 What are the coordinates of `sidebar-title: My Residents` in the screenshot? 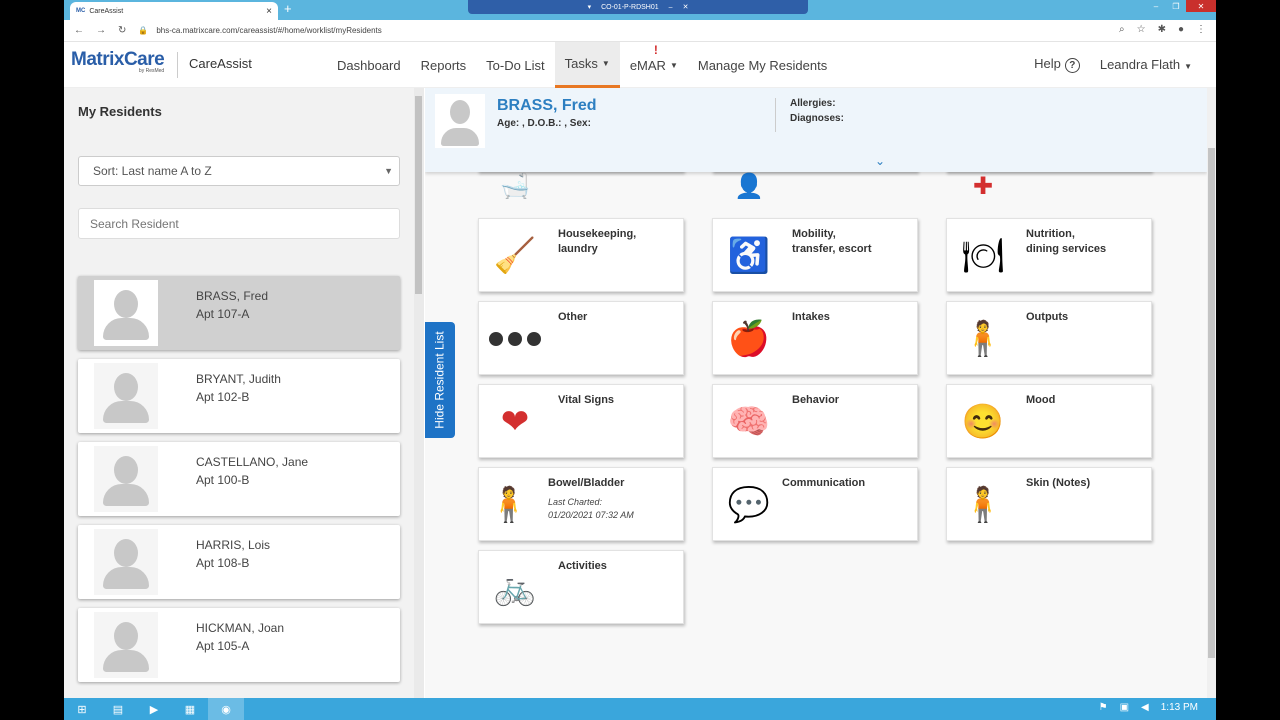 It's located at (120, 111).